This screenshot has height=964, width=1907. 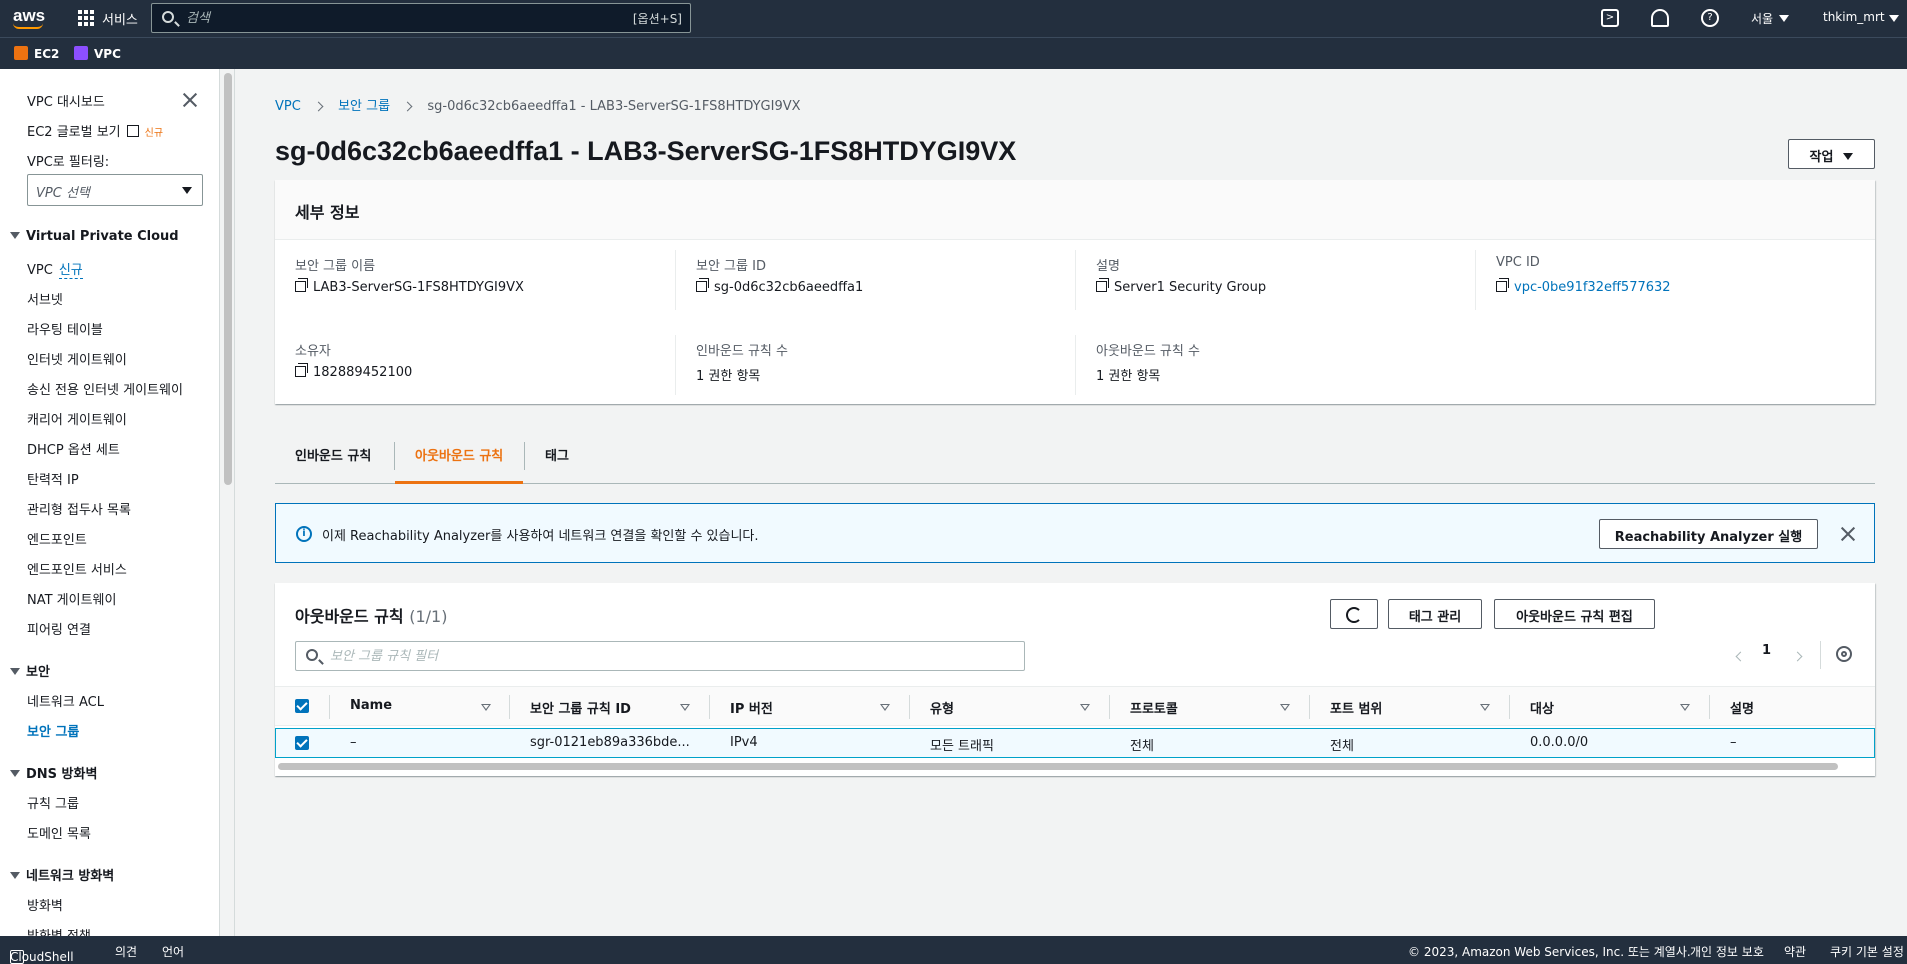 I want to click on nav-item-firewalls: 방화벽, so click(x=45, y=904).